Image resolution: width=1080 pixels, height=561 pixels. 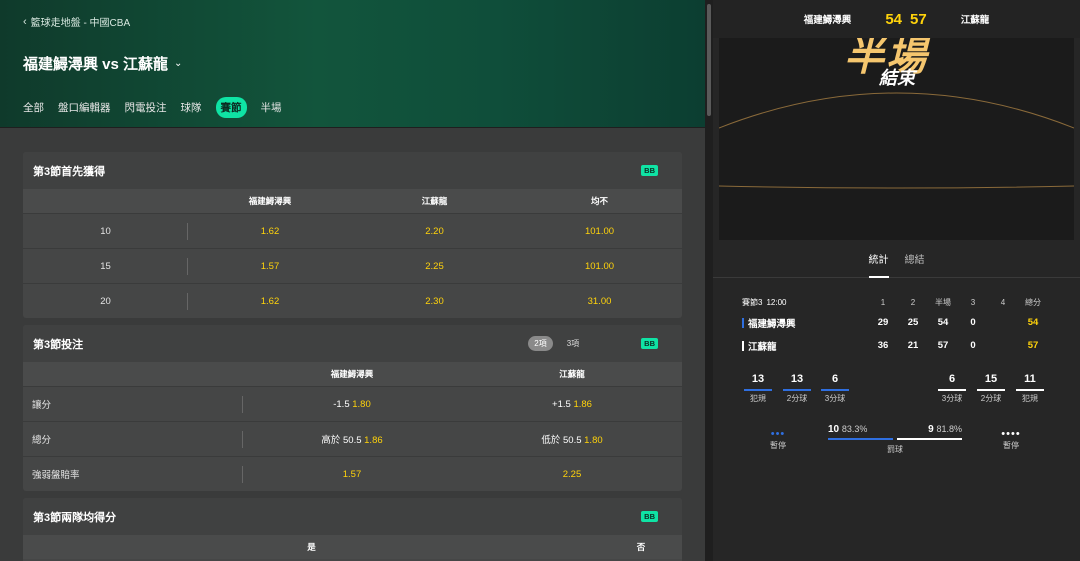 What do you see at coordinates (102, 63) in the screenshot?
I see `match-title: 福建鱘潯興 vs 江蘇龍 ⌄` at bounding box center [102, 63].